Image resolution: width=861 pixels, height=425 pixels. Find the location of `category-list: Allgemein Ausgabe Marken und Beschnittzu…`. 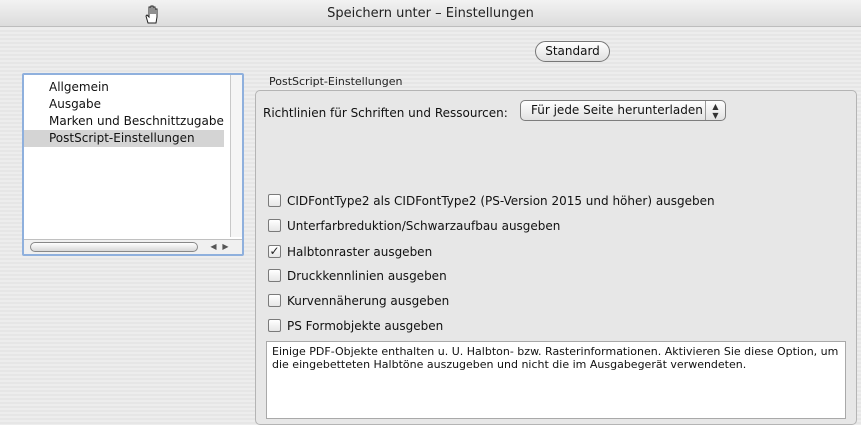

category-list: Allgemein Ausgabe Marken und Beschnittzu… is located at coordinates (133, 164).